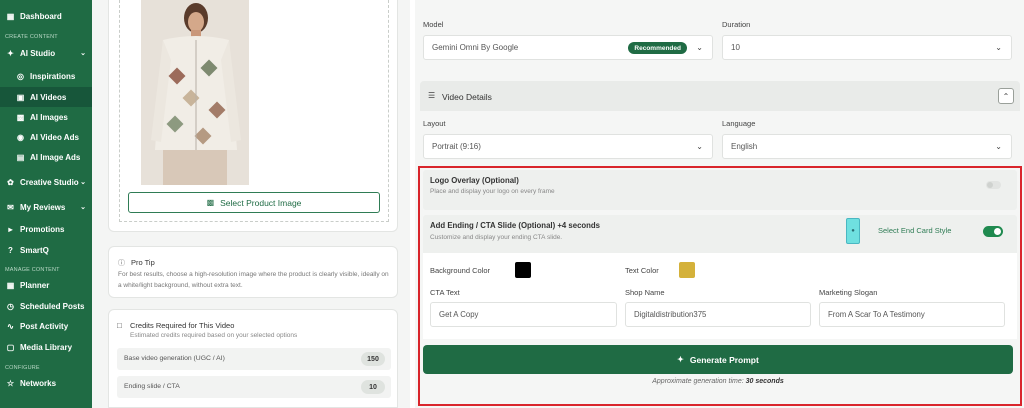 The image size is (1024, 408). Describe the element at coordinates (373, 387) in the screenshot. I see `credit-row-value: 10` at that location.